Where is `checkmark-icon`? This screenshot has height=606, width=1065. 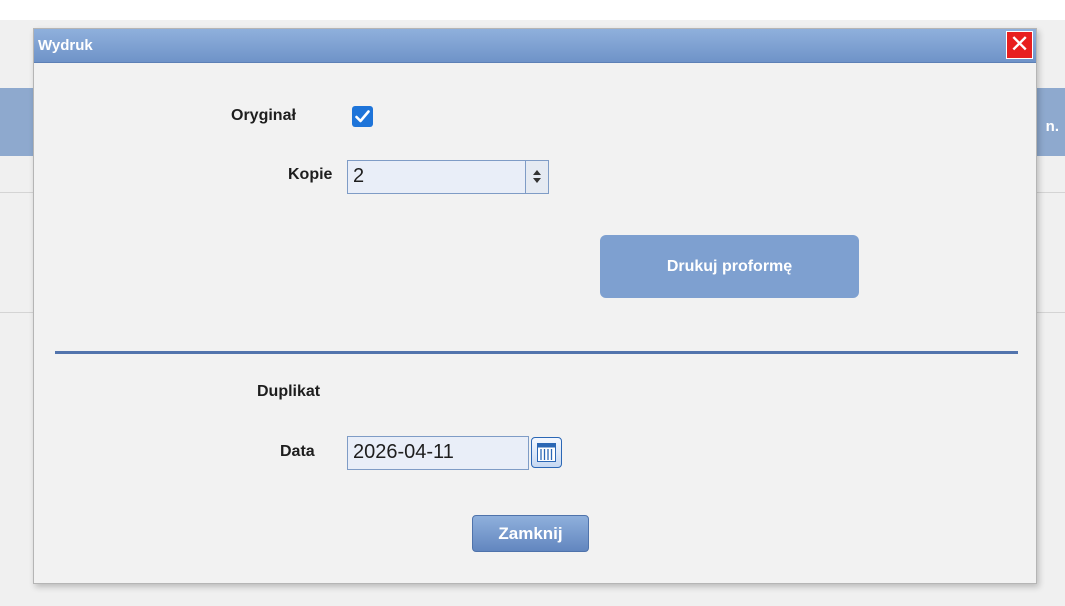 checkmark-icon is located at coordinates (362, 116).